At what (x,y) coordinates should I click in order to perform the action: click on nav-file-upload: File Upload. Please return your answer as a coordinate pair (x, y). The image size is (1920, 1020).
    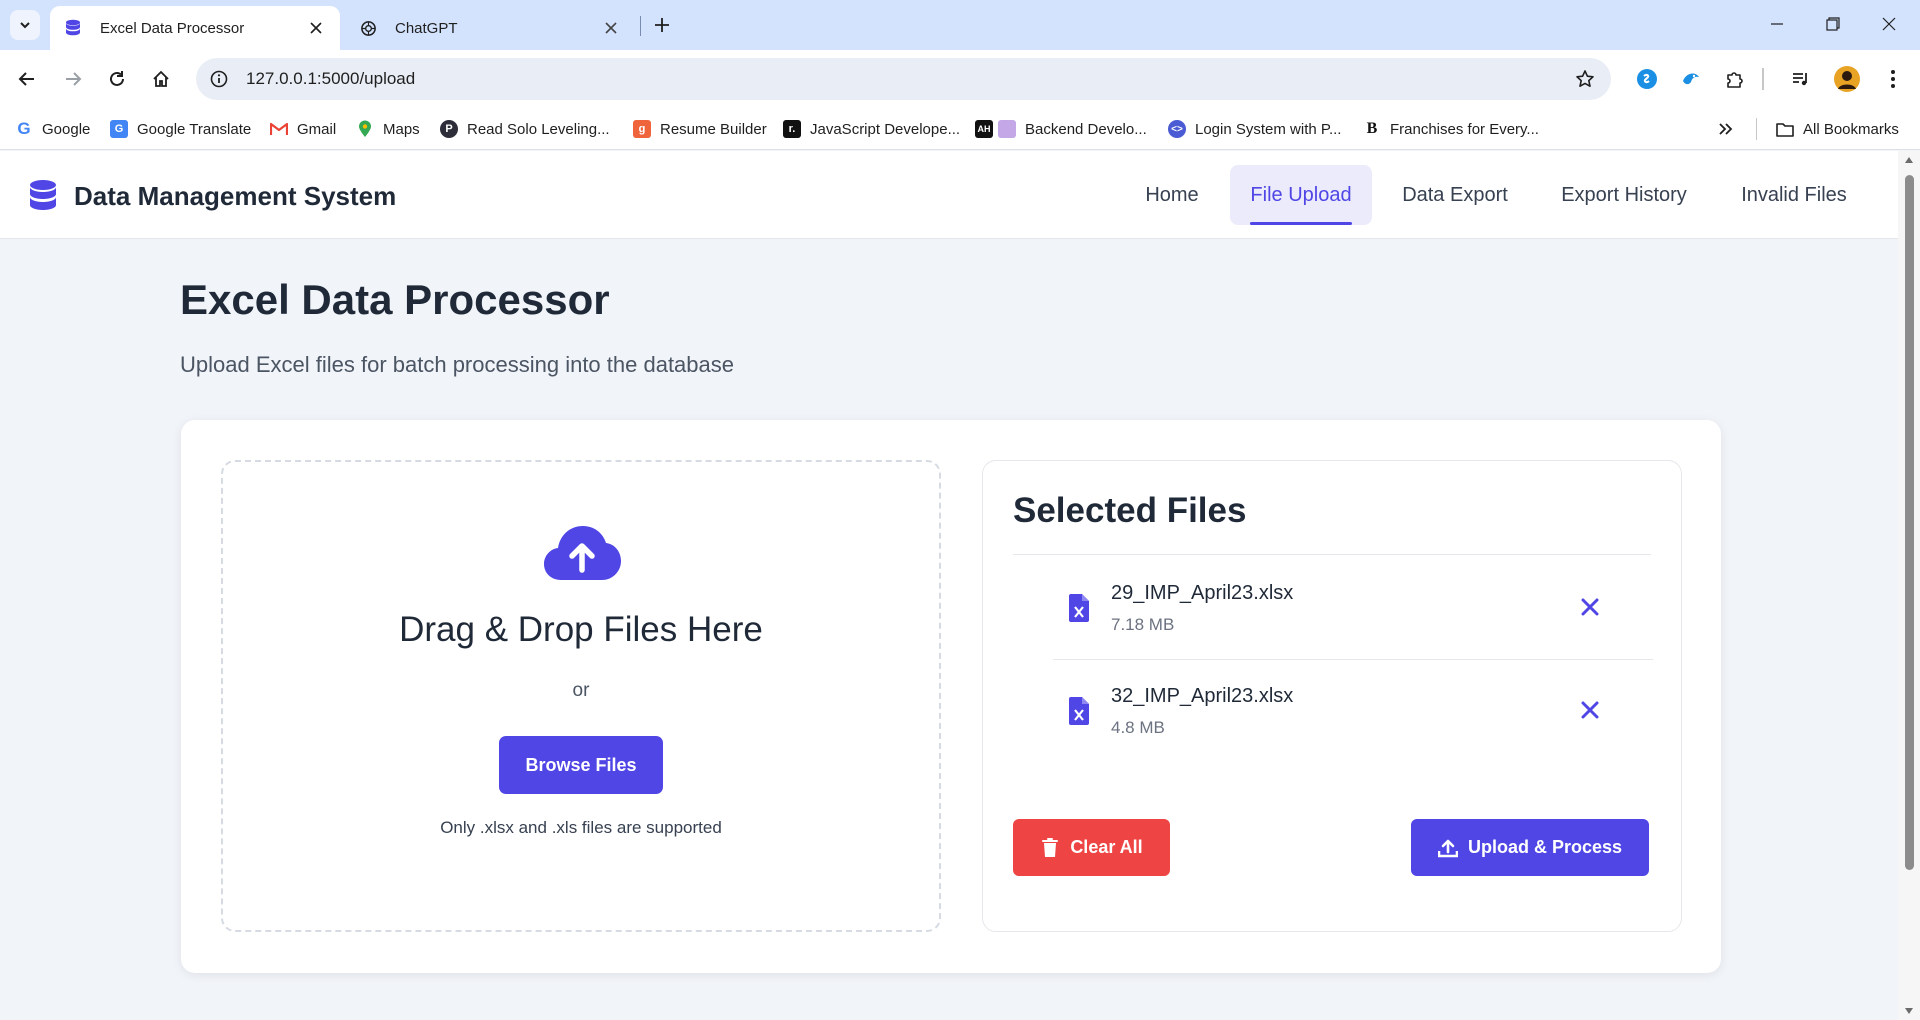
    Looking at the image, I should click on (1301, 195).